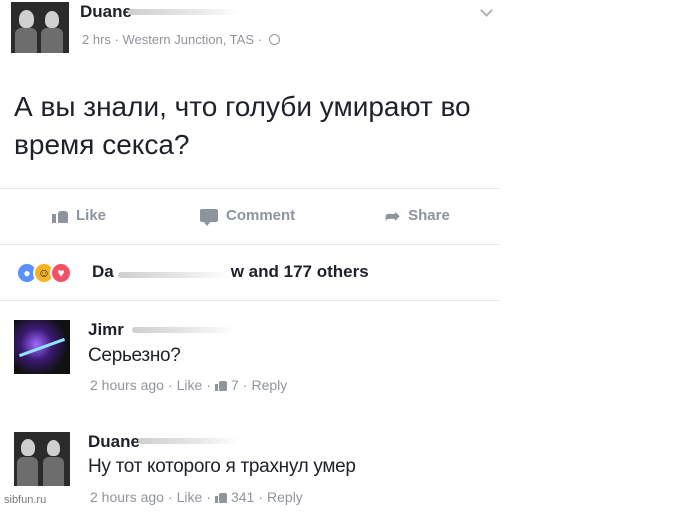 The width and height of the screenshot is (698, 514). I want to click on reactions-prefix: Da, so click(103, 271).